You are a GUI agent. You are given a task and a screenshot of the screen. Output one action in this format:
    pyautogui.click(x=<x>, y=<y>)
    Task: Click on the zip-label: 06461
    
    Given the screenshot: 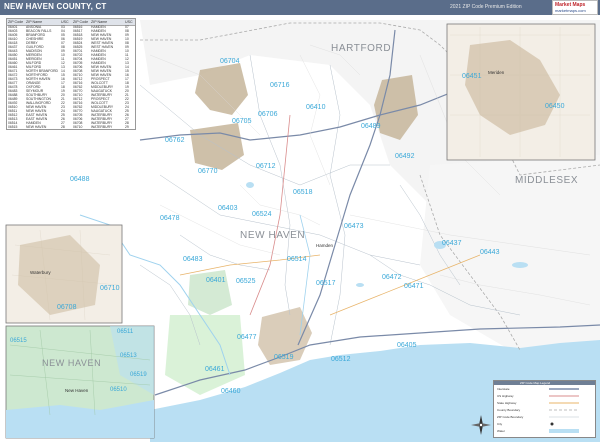 What is the action you would take?
    pyautogui.click(x=215, y=369)
    